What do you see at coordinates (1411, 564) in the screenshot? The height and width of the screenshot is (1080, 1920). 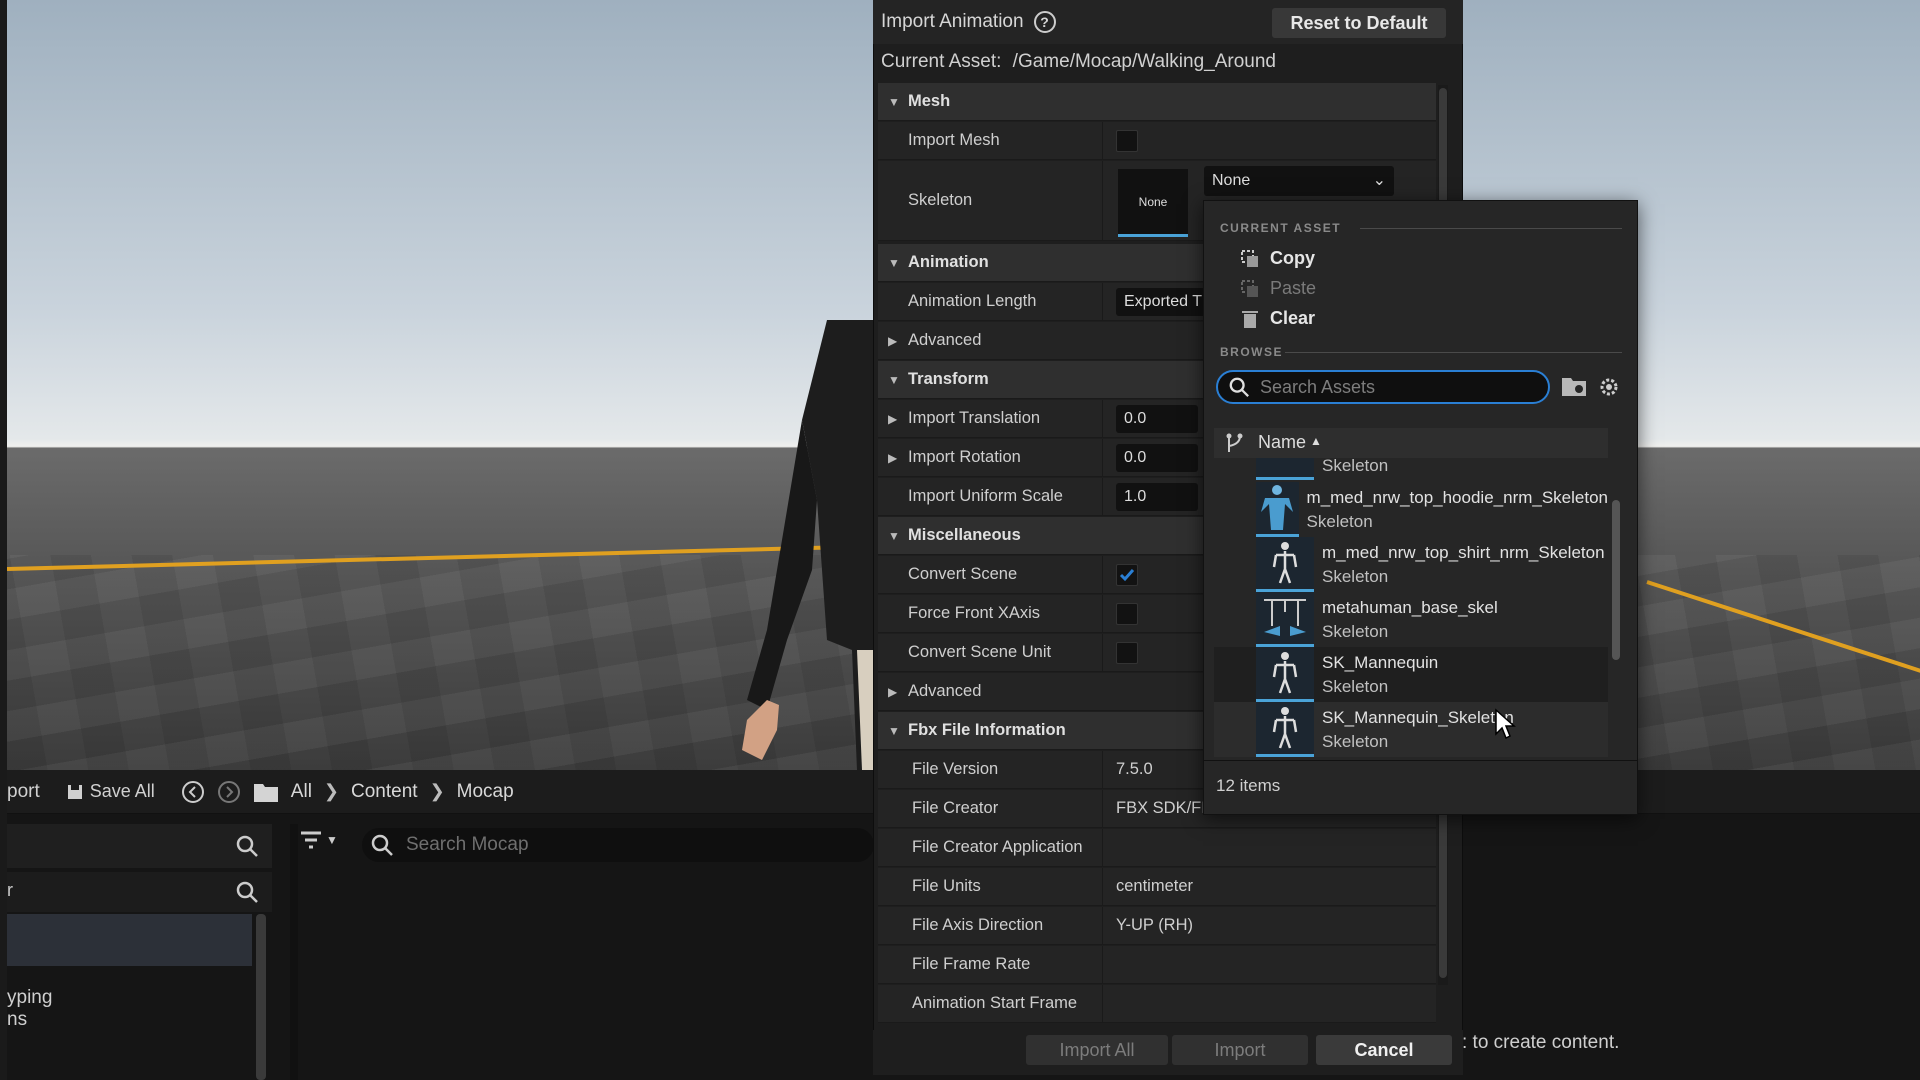 I see `asset-item: m_med_nrw_top_shirt_nrm_Skeleton Skeleton` at bounding box center [1411, 564].